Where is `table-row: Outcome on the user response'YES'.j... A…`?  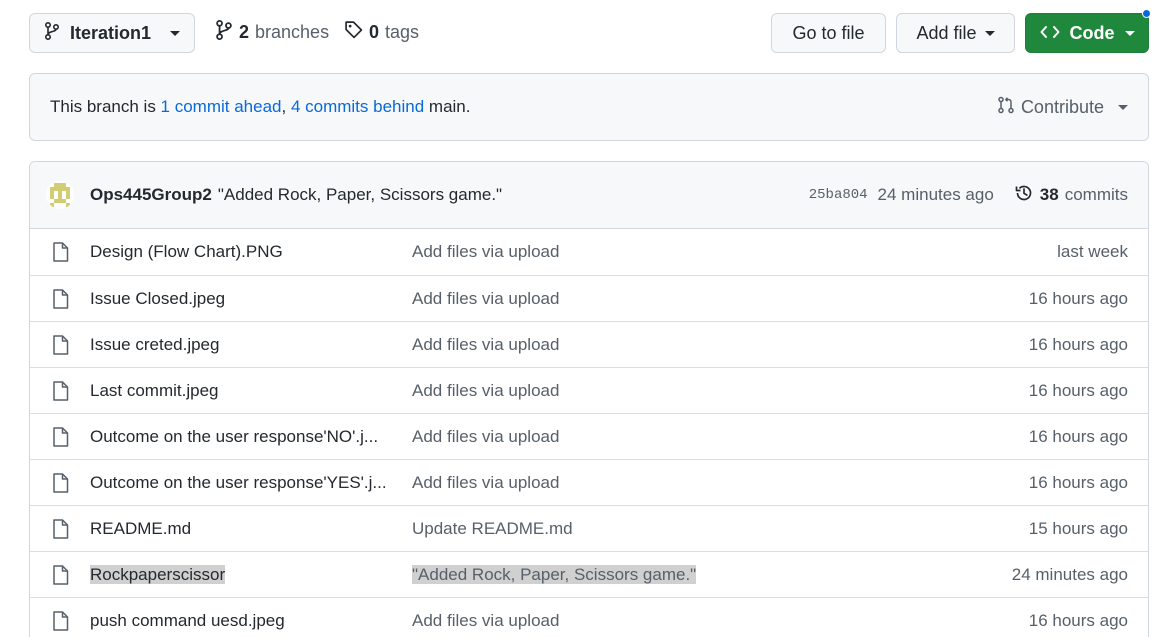
table-row: Outcome on the user response'YES'.j... A… is located at coordinates (589, 482).